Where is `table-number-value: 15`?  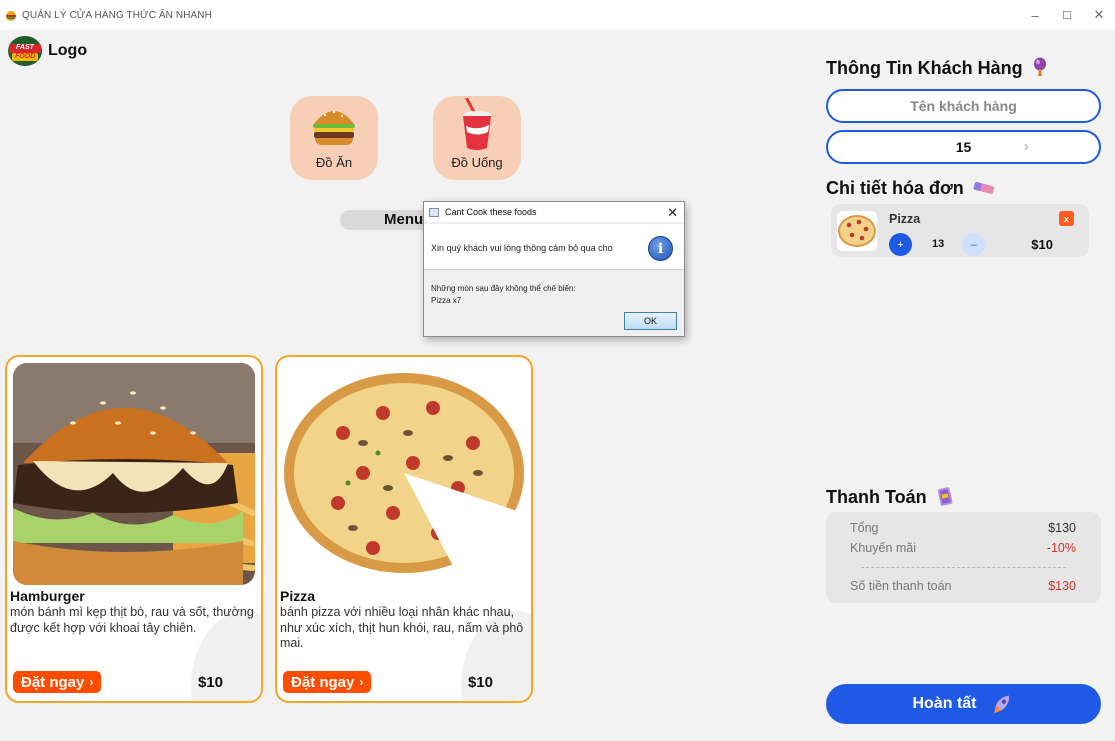
table-number-value: 15 is located at coordinates (963, 147).